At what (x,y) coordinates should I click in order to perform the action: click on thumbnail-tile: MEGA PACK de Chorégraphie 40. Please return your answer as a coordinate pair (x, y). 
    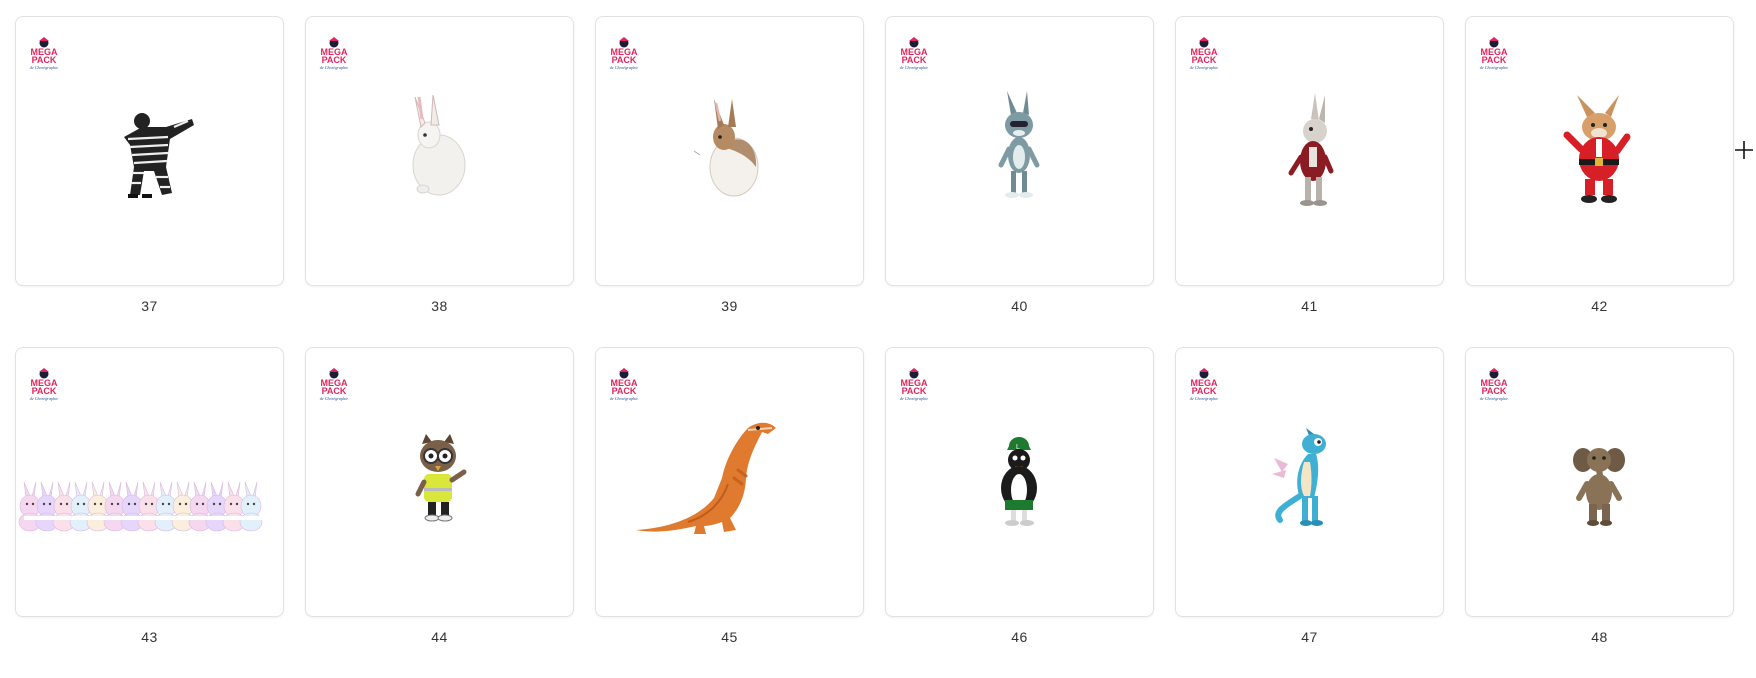
    Looking at the image, I should click on (1019, 181).